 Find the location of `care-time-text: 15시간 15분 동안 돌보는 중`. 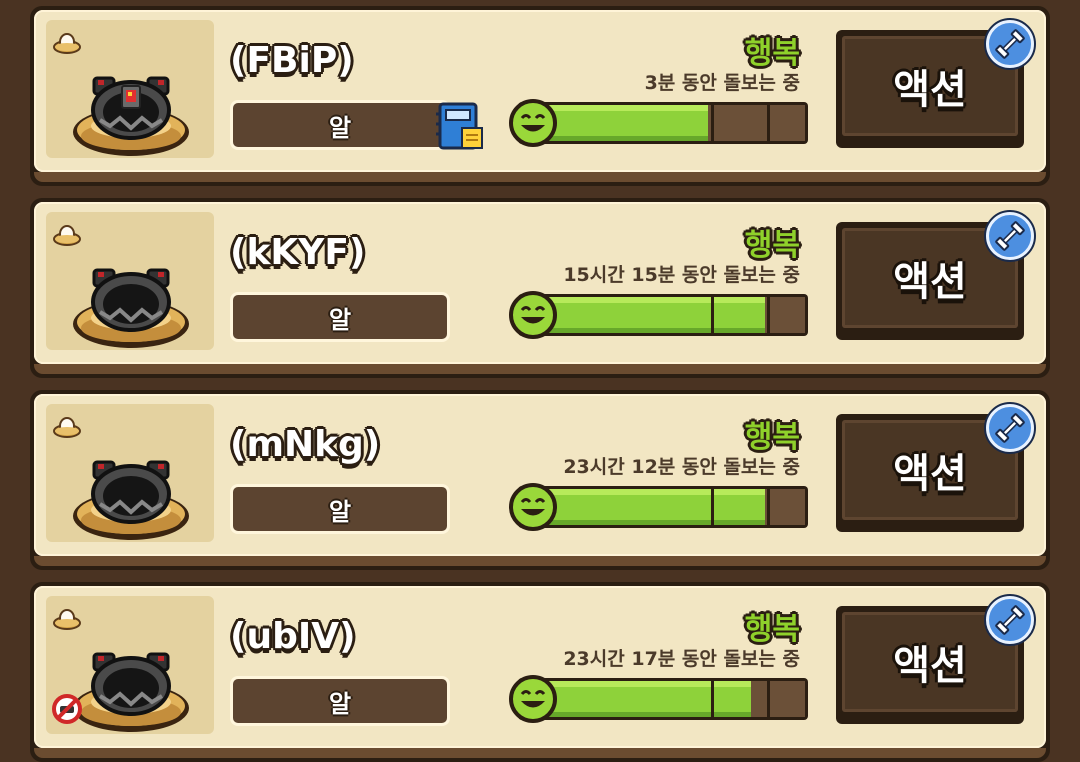

care-time-text: 15시간 15분 동안 돌보는 중 is located at coordinates (681, 275).